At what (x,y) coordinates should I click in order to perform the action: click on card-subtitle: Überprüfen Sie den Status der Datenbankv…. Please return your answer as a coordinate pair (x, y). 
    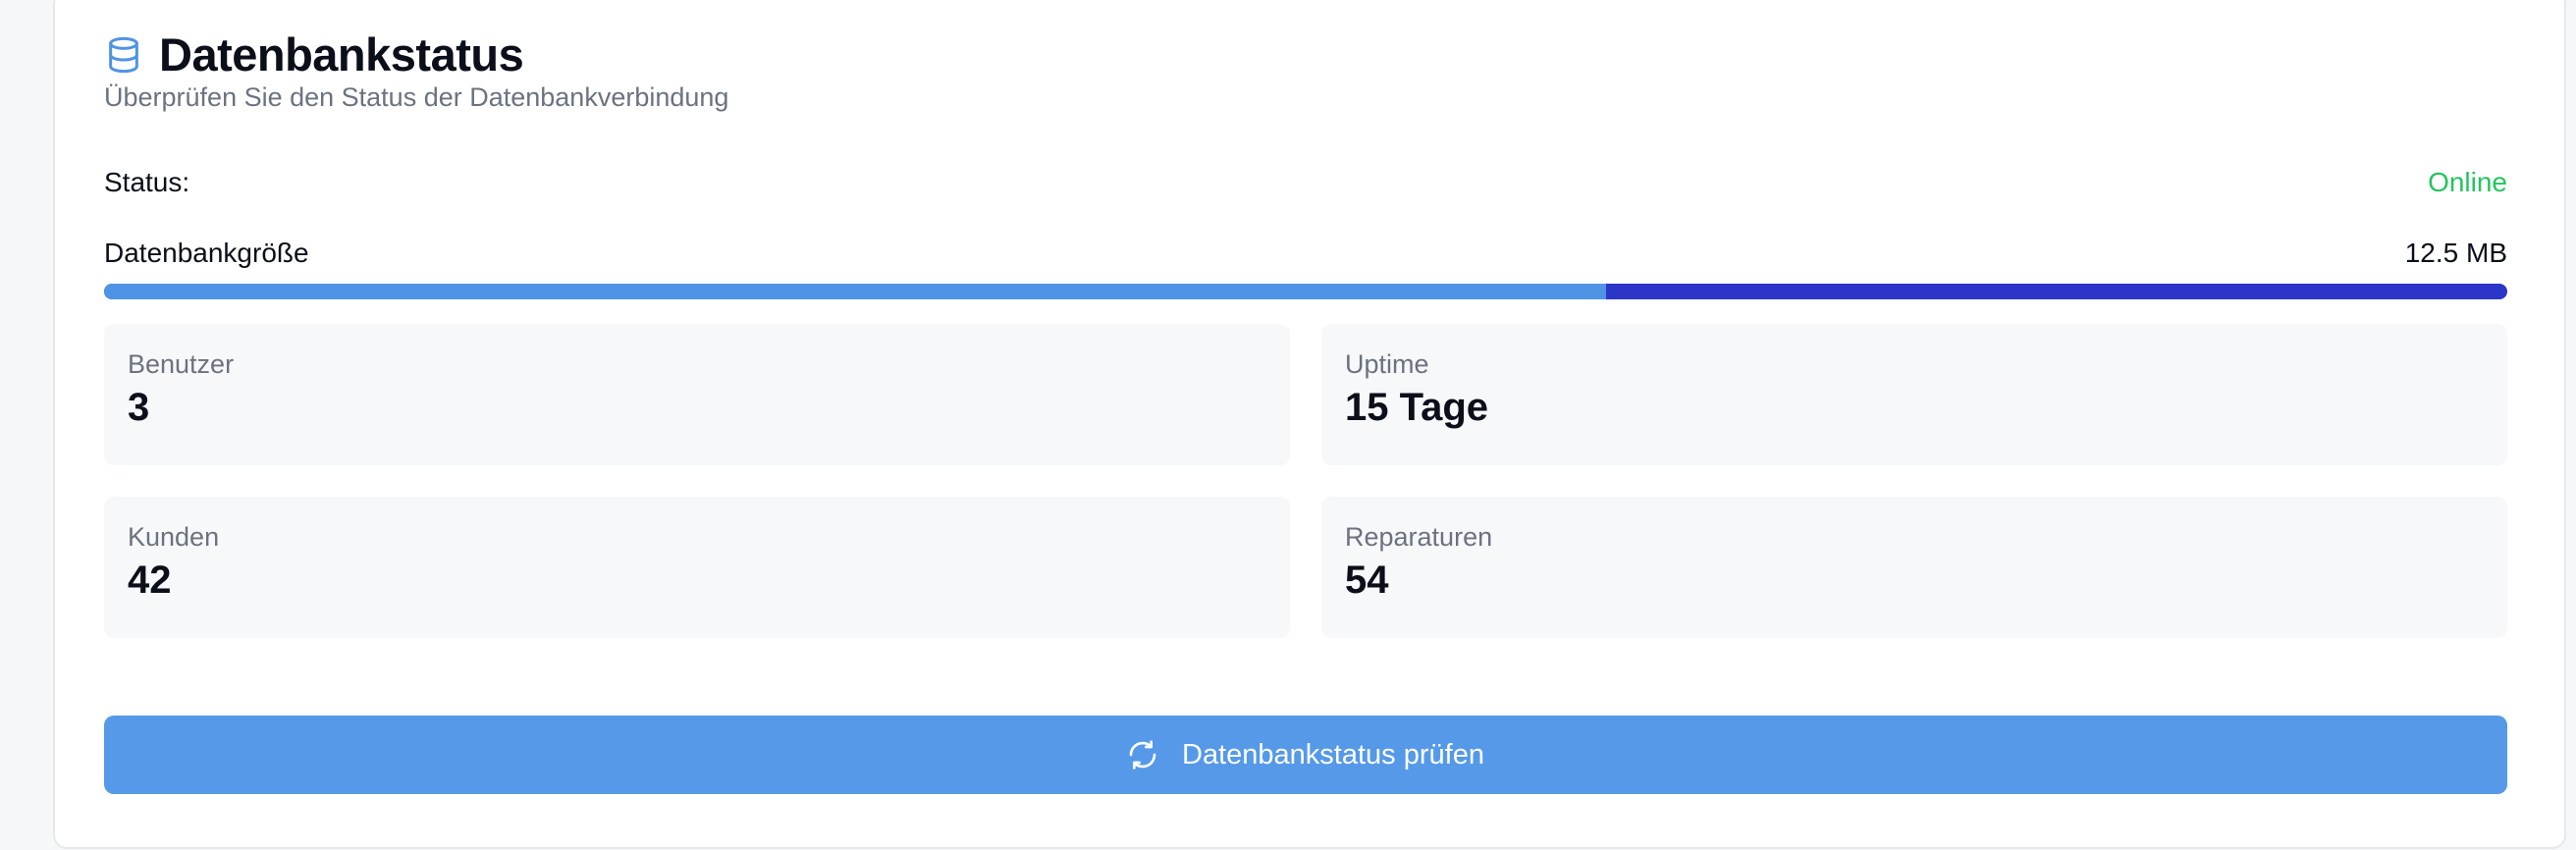
    Looking at the image, I should click on (416, 97).